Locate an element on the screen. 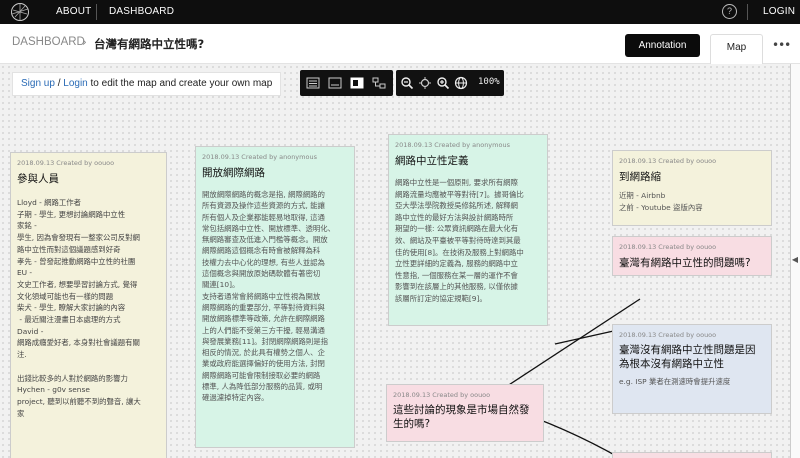 The height and width of the screenshot is (458, 800). card-title: 網路中立性定義 is located at coordinates (432, 161).